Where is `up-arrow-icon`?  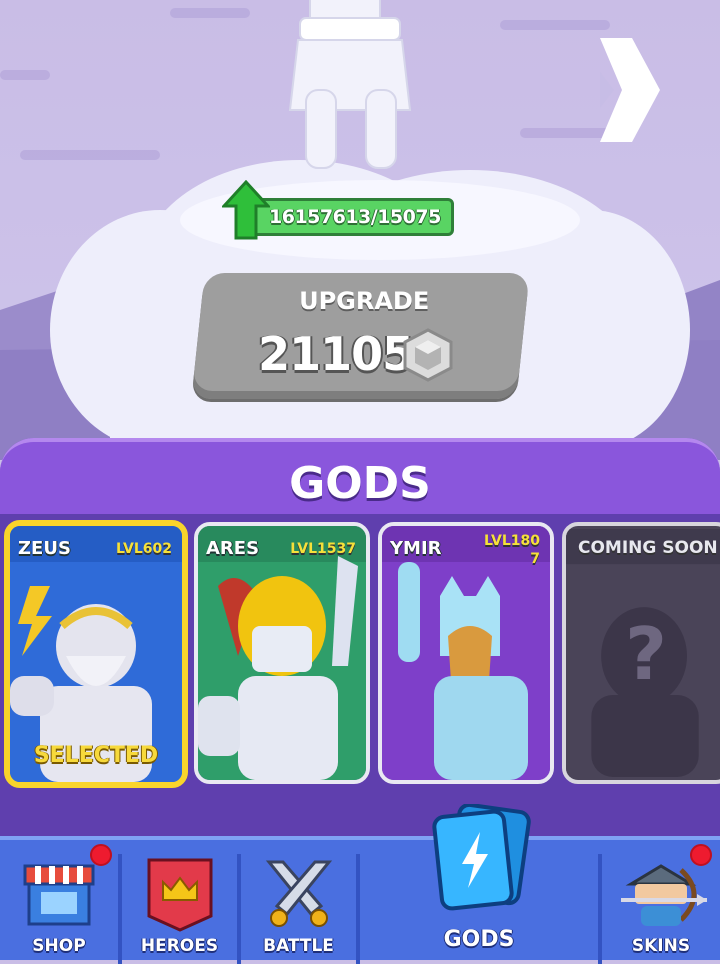
up-arrow-icon is located at coordinates (246, 210).